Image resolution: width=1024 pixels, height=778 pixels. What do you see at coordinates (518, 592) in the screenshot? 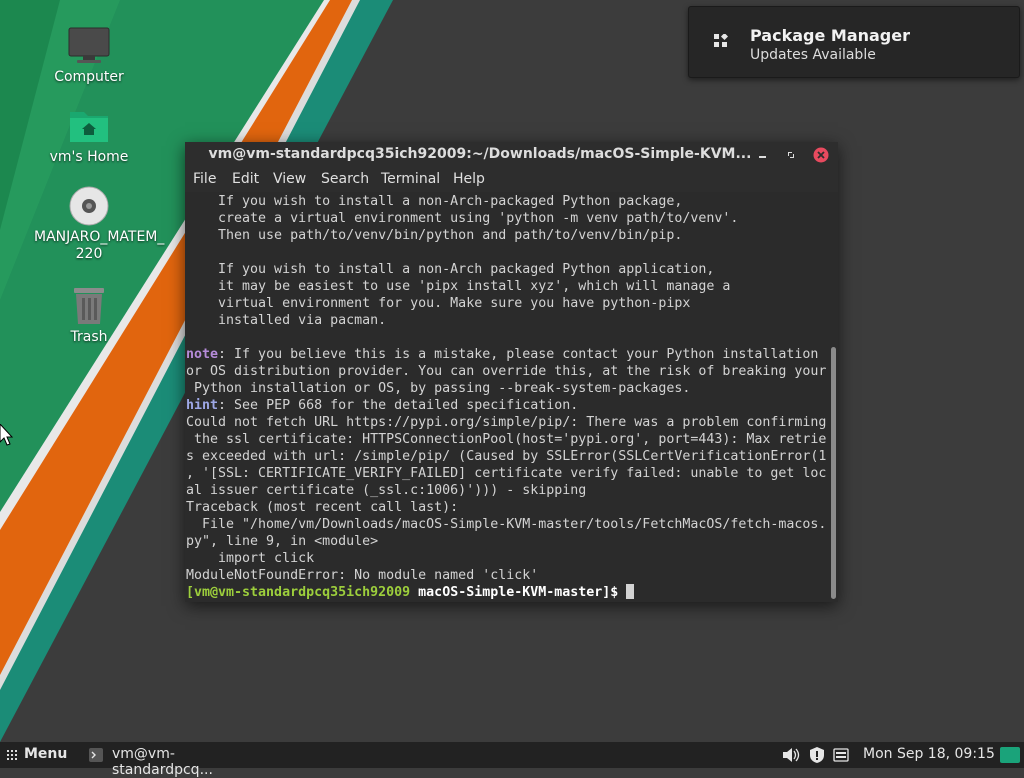
I see `prompt-dir: macOS-Simple-KVM-master]$` at bounding box center [518, 592].